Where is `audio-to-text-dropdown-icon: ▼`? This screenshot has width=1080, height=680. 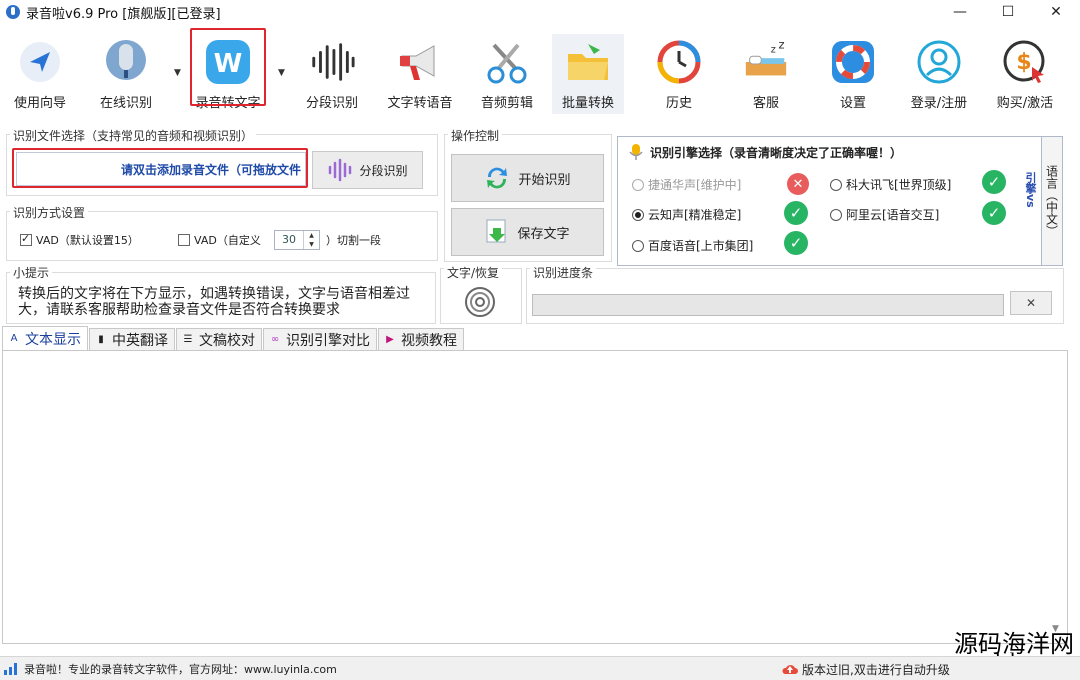 audio-to-text-dropdown-icon: ▼ is located at coordinates (281, 73).